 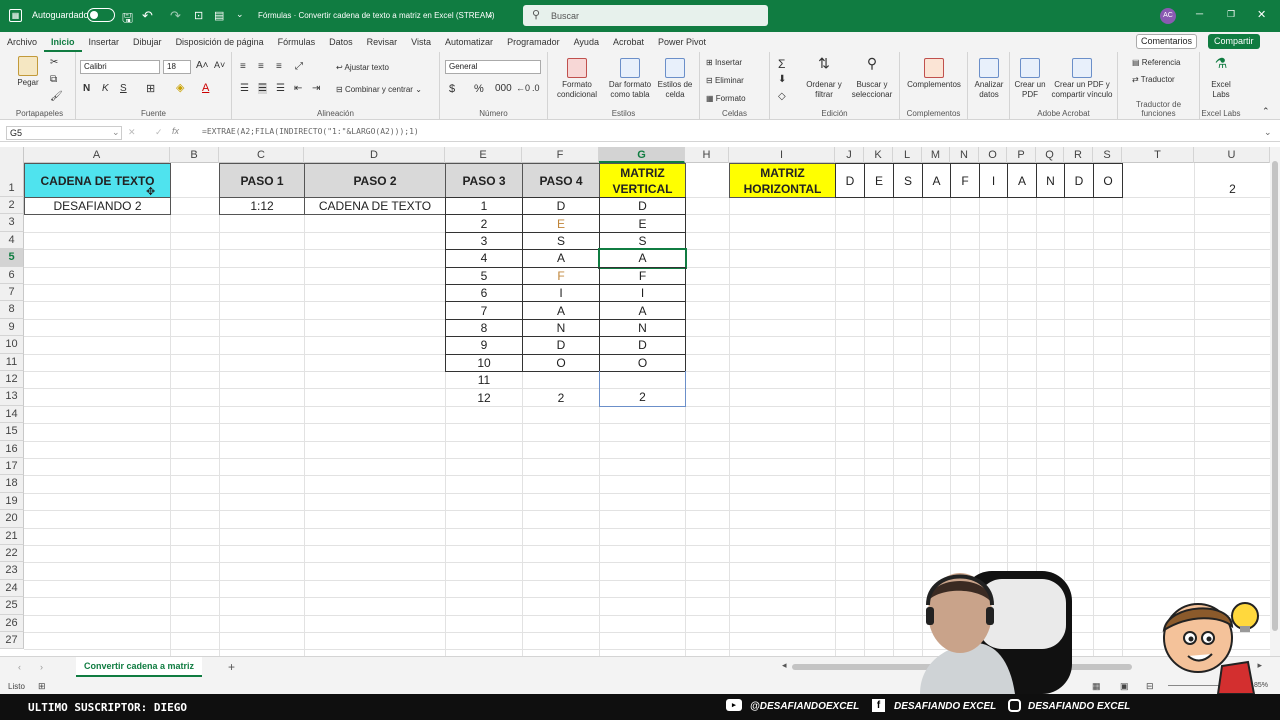 I want to click on cell-e3: 2, so click(x=484, y=223).